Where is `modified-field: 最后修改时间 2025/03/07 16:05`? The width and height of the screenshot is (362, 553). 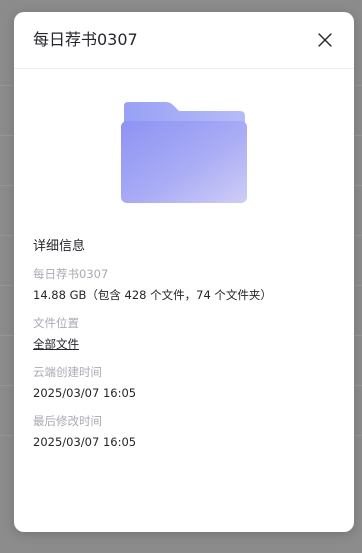
modified-field: 最后修改时间 2025/03/07 16:05 is located at coordinates (183, 431).